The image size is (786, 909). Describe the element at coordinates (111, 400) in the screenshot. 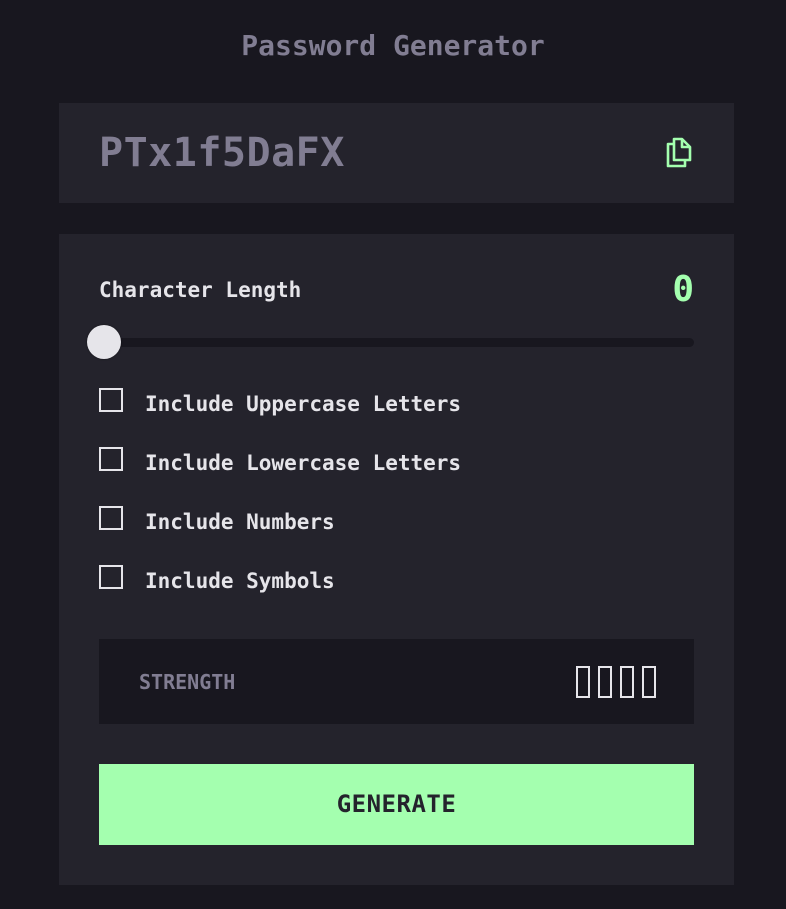

I see `uppercase-checkbox` at that location.